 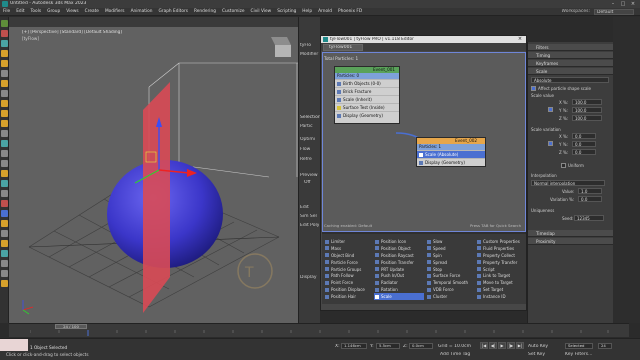 What do you see at coordinates (4, 213) in the screenshot?
I see `schematic-icon` at bounding box center [4, 213].